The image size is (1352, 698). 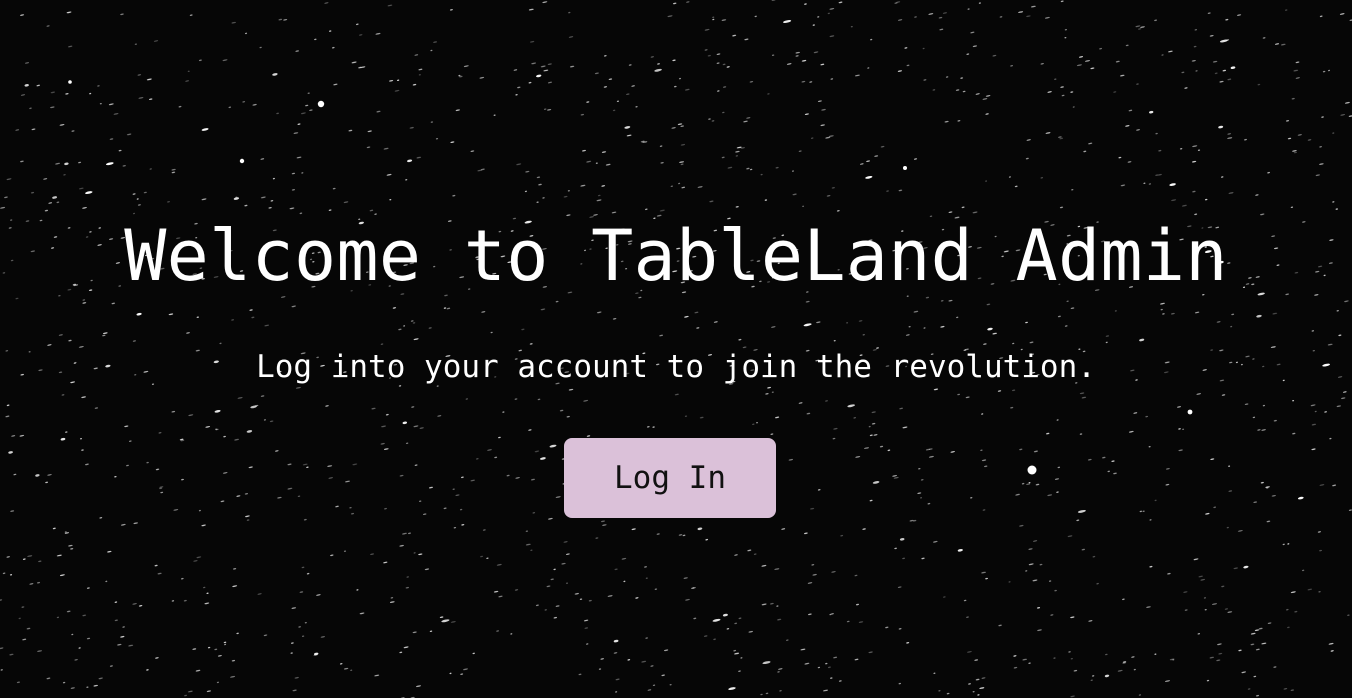 I want to click on page-title: Welcome to TableLand Admin, so click(x=676, y=256).